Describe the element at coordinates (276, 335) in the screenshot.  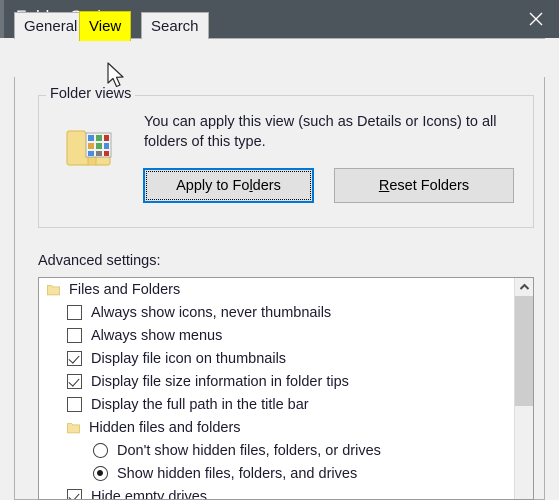
I see `list-item: Always show menus` at that location.